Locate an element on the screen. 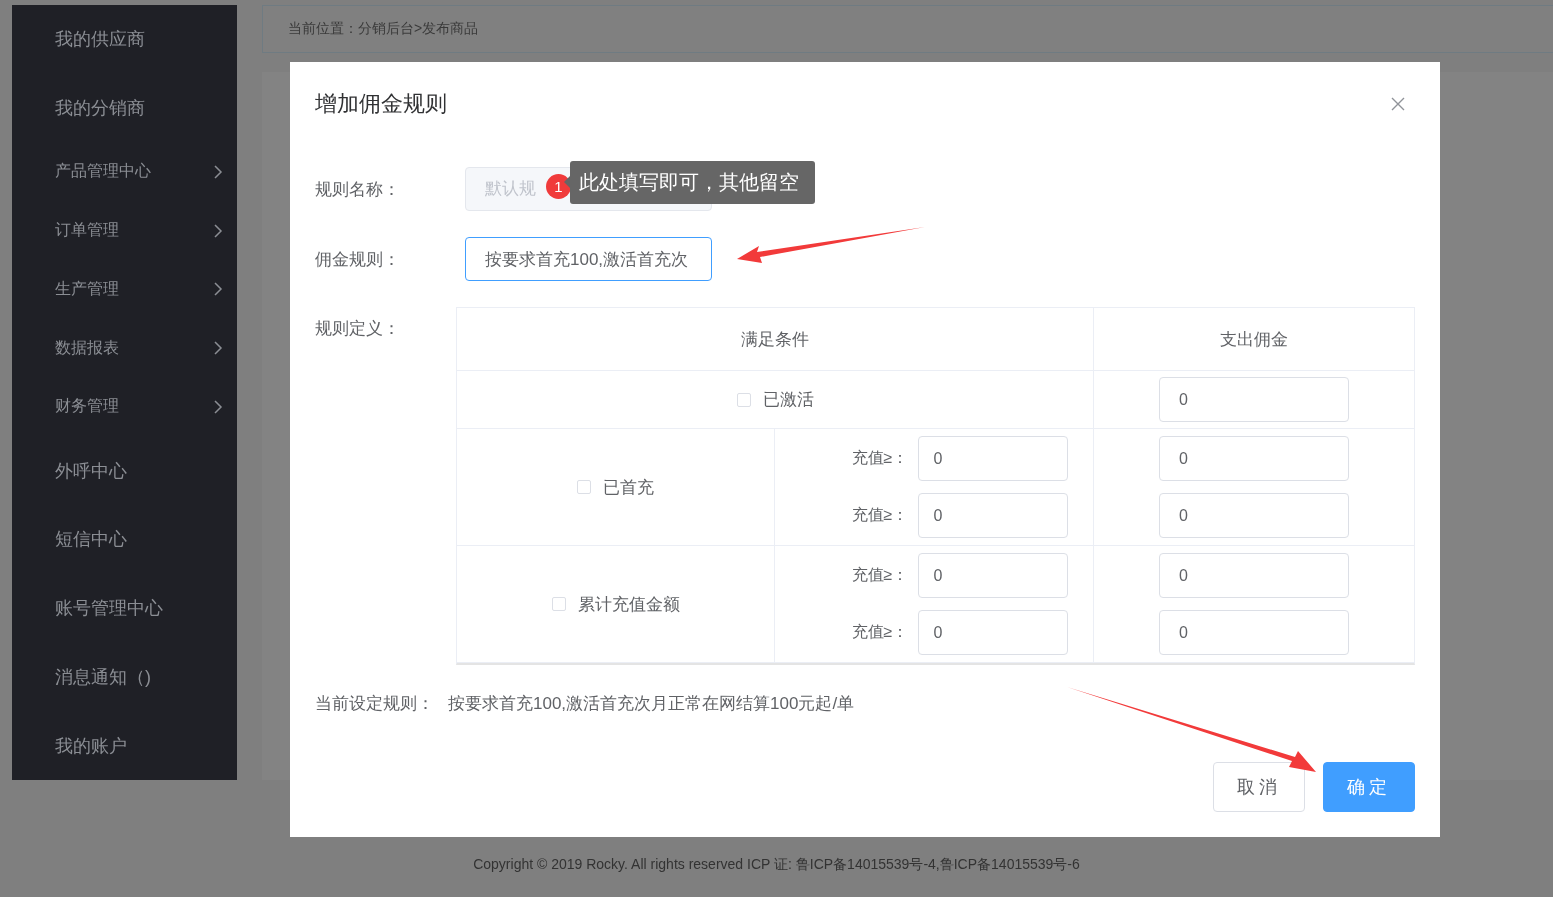 The image size is (1553, 897). sidebar-item-label: 财务管理 is located at coordinates (87, 406).